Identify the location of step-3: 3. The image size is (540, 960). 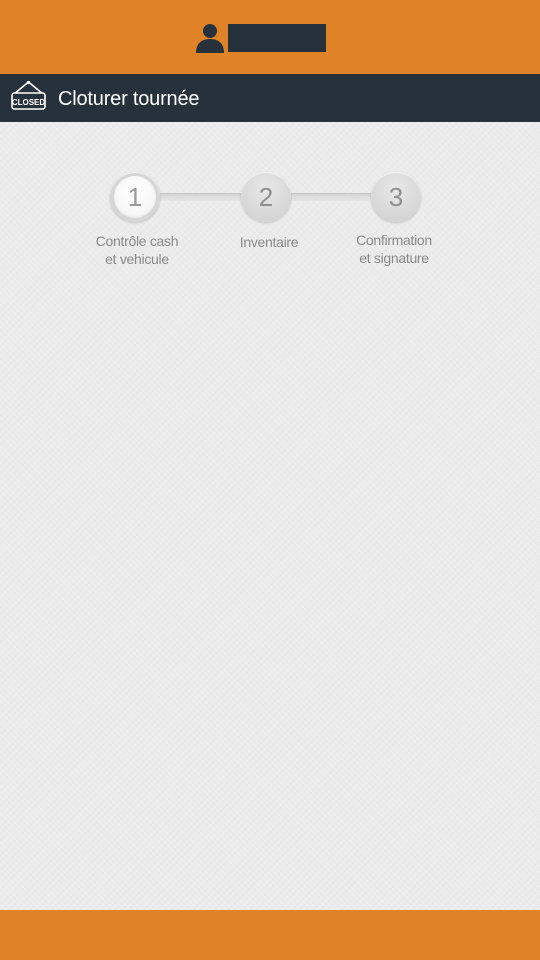
(396, 197).